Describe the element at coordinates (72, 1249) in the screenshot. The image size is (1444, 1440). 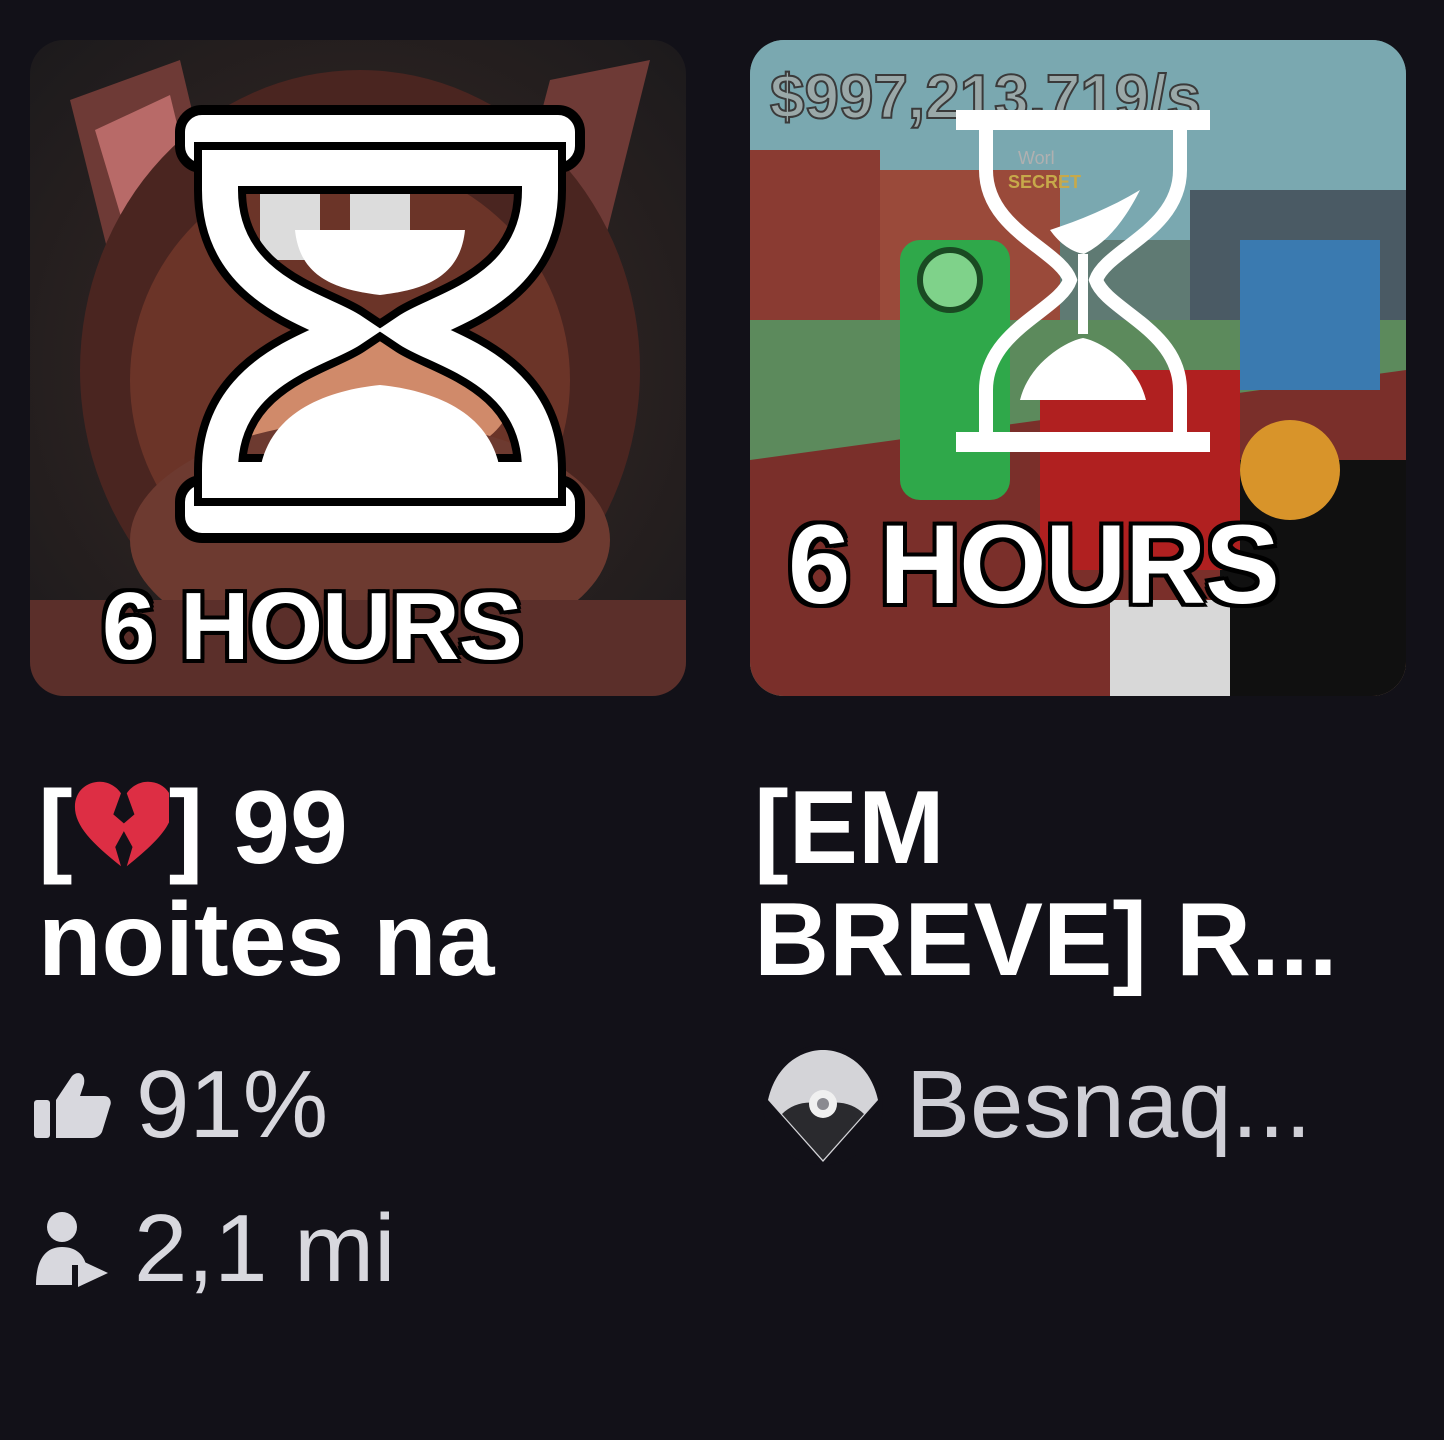
I see `players-icon` at that location.